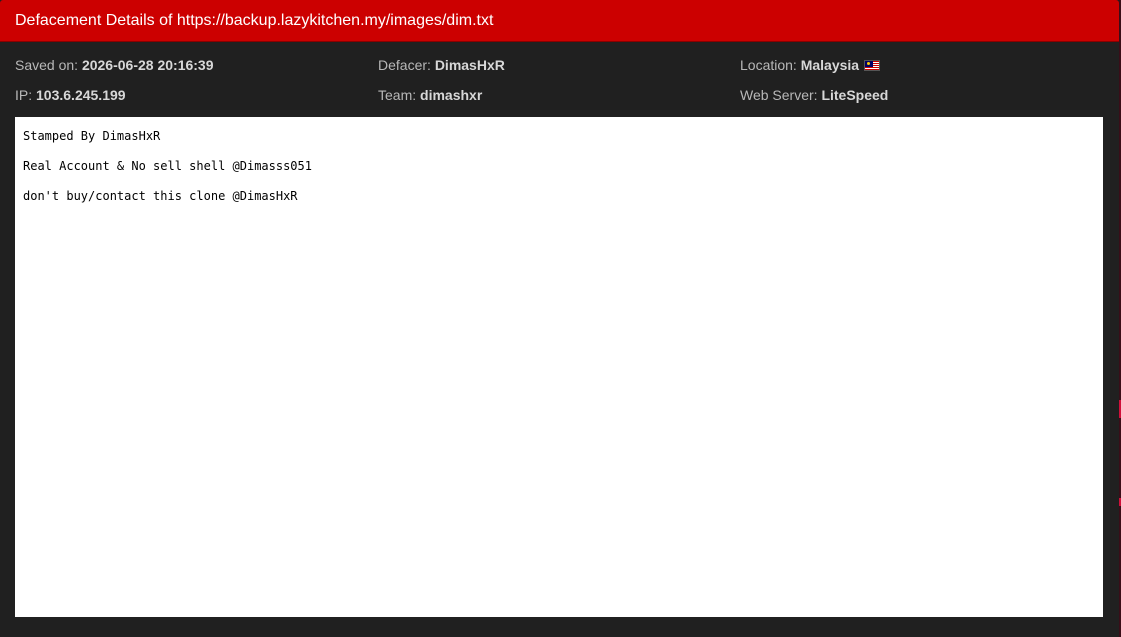  I want to click on location-field: Location: Malaysia, so click(810, 65).